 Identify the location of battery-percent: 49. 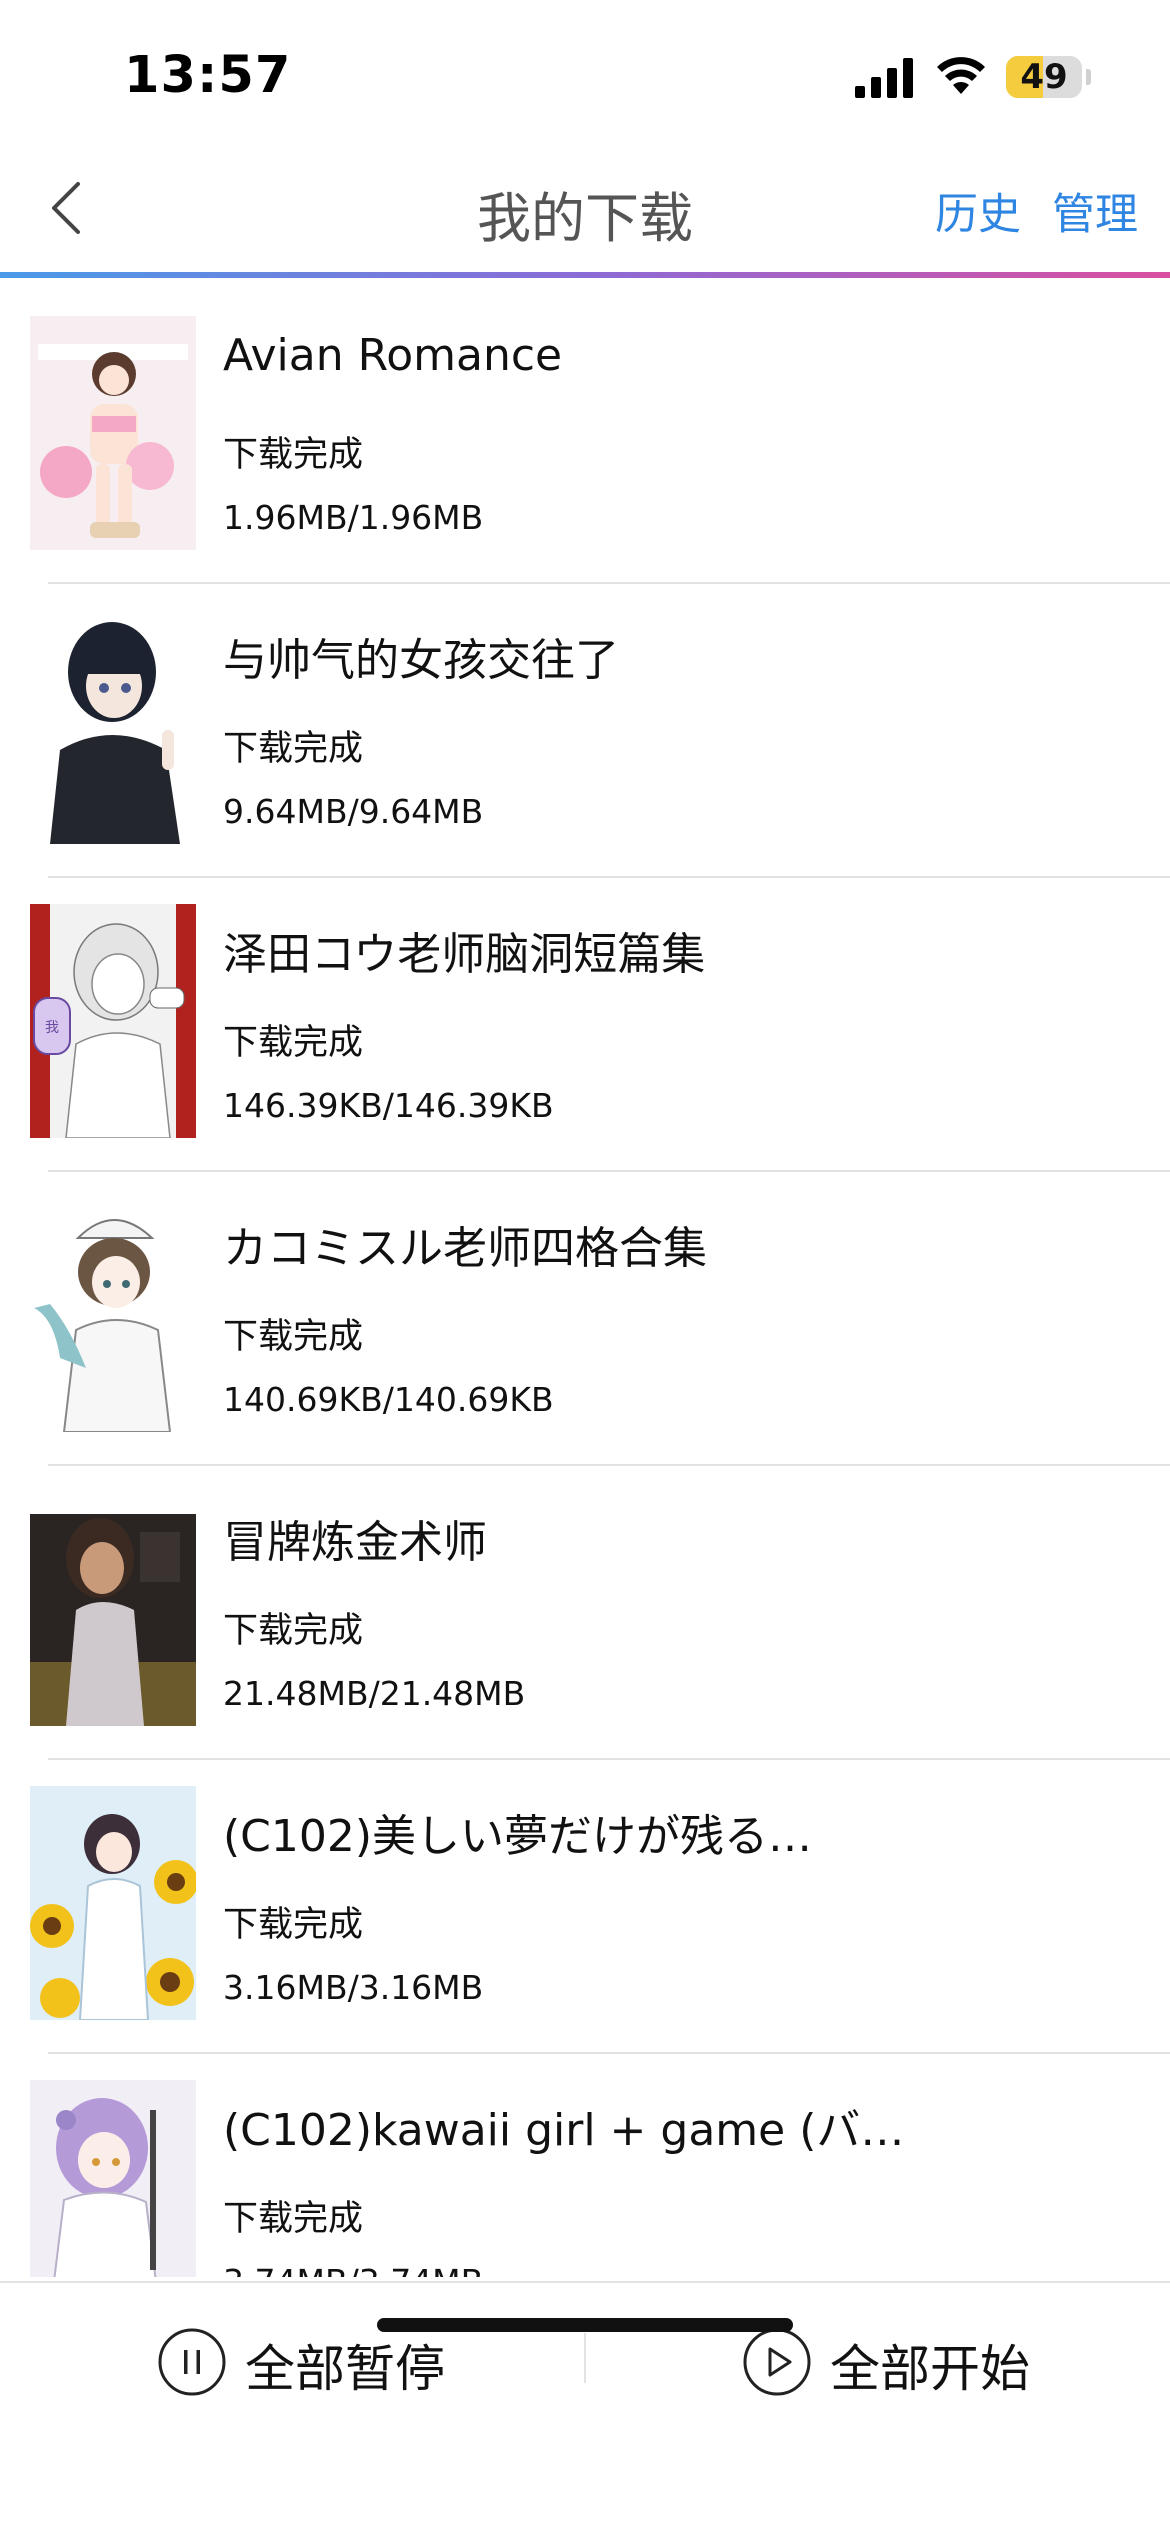
(1044, 77).